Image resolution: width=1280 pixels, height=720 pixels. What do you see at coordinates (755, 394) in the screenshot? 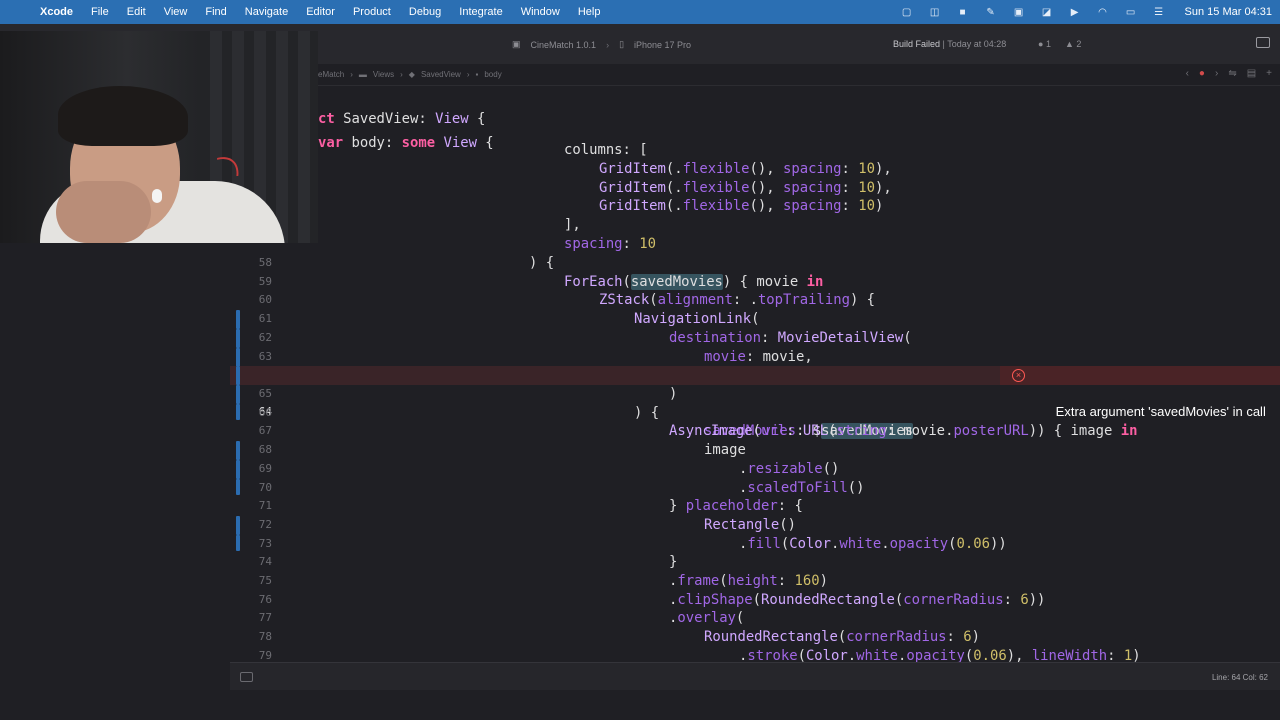
I see `code-line: 65)` at bounding box center [755, 394].